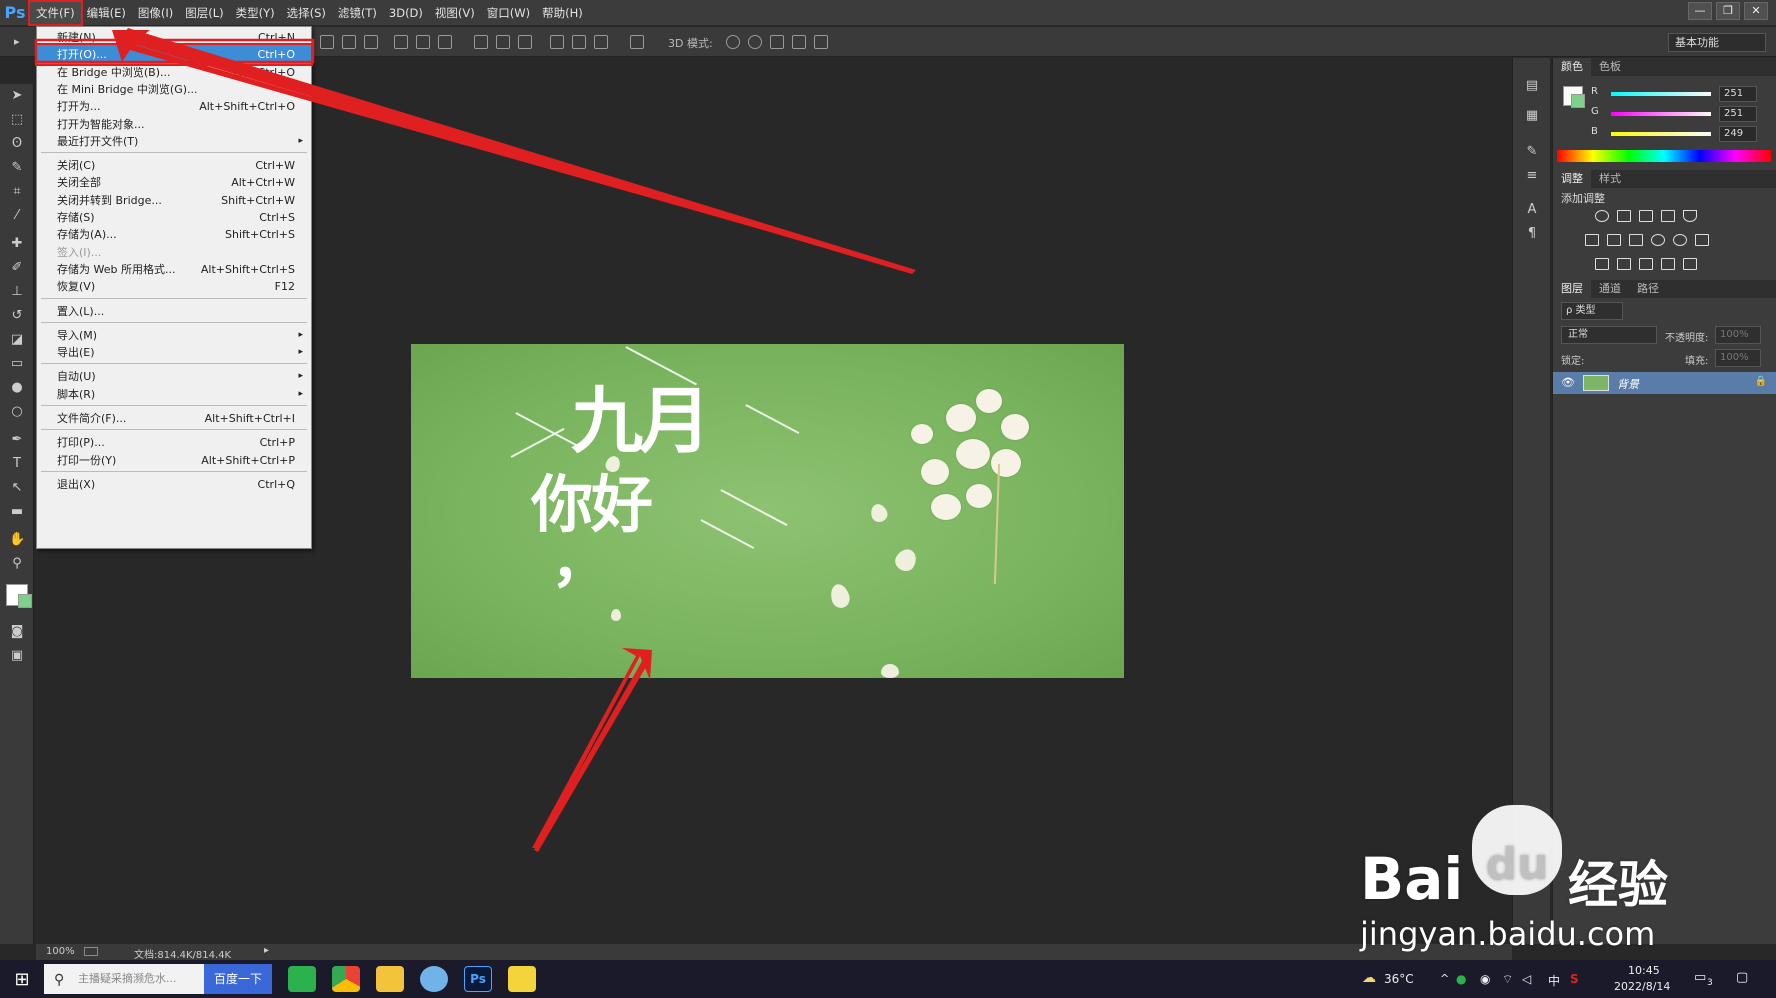  What do you see at coordinates (1690, 216) in the screenshot?
I see `vibrance-icon` at bounding box center [1690, 216].